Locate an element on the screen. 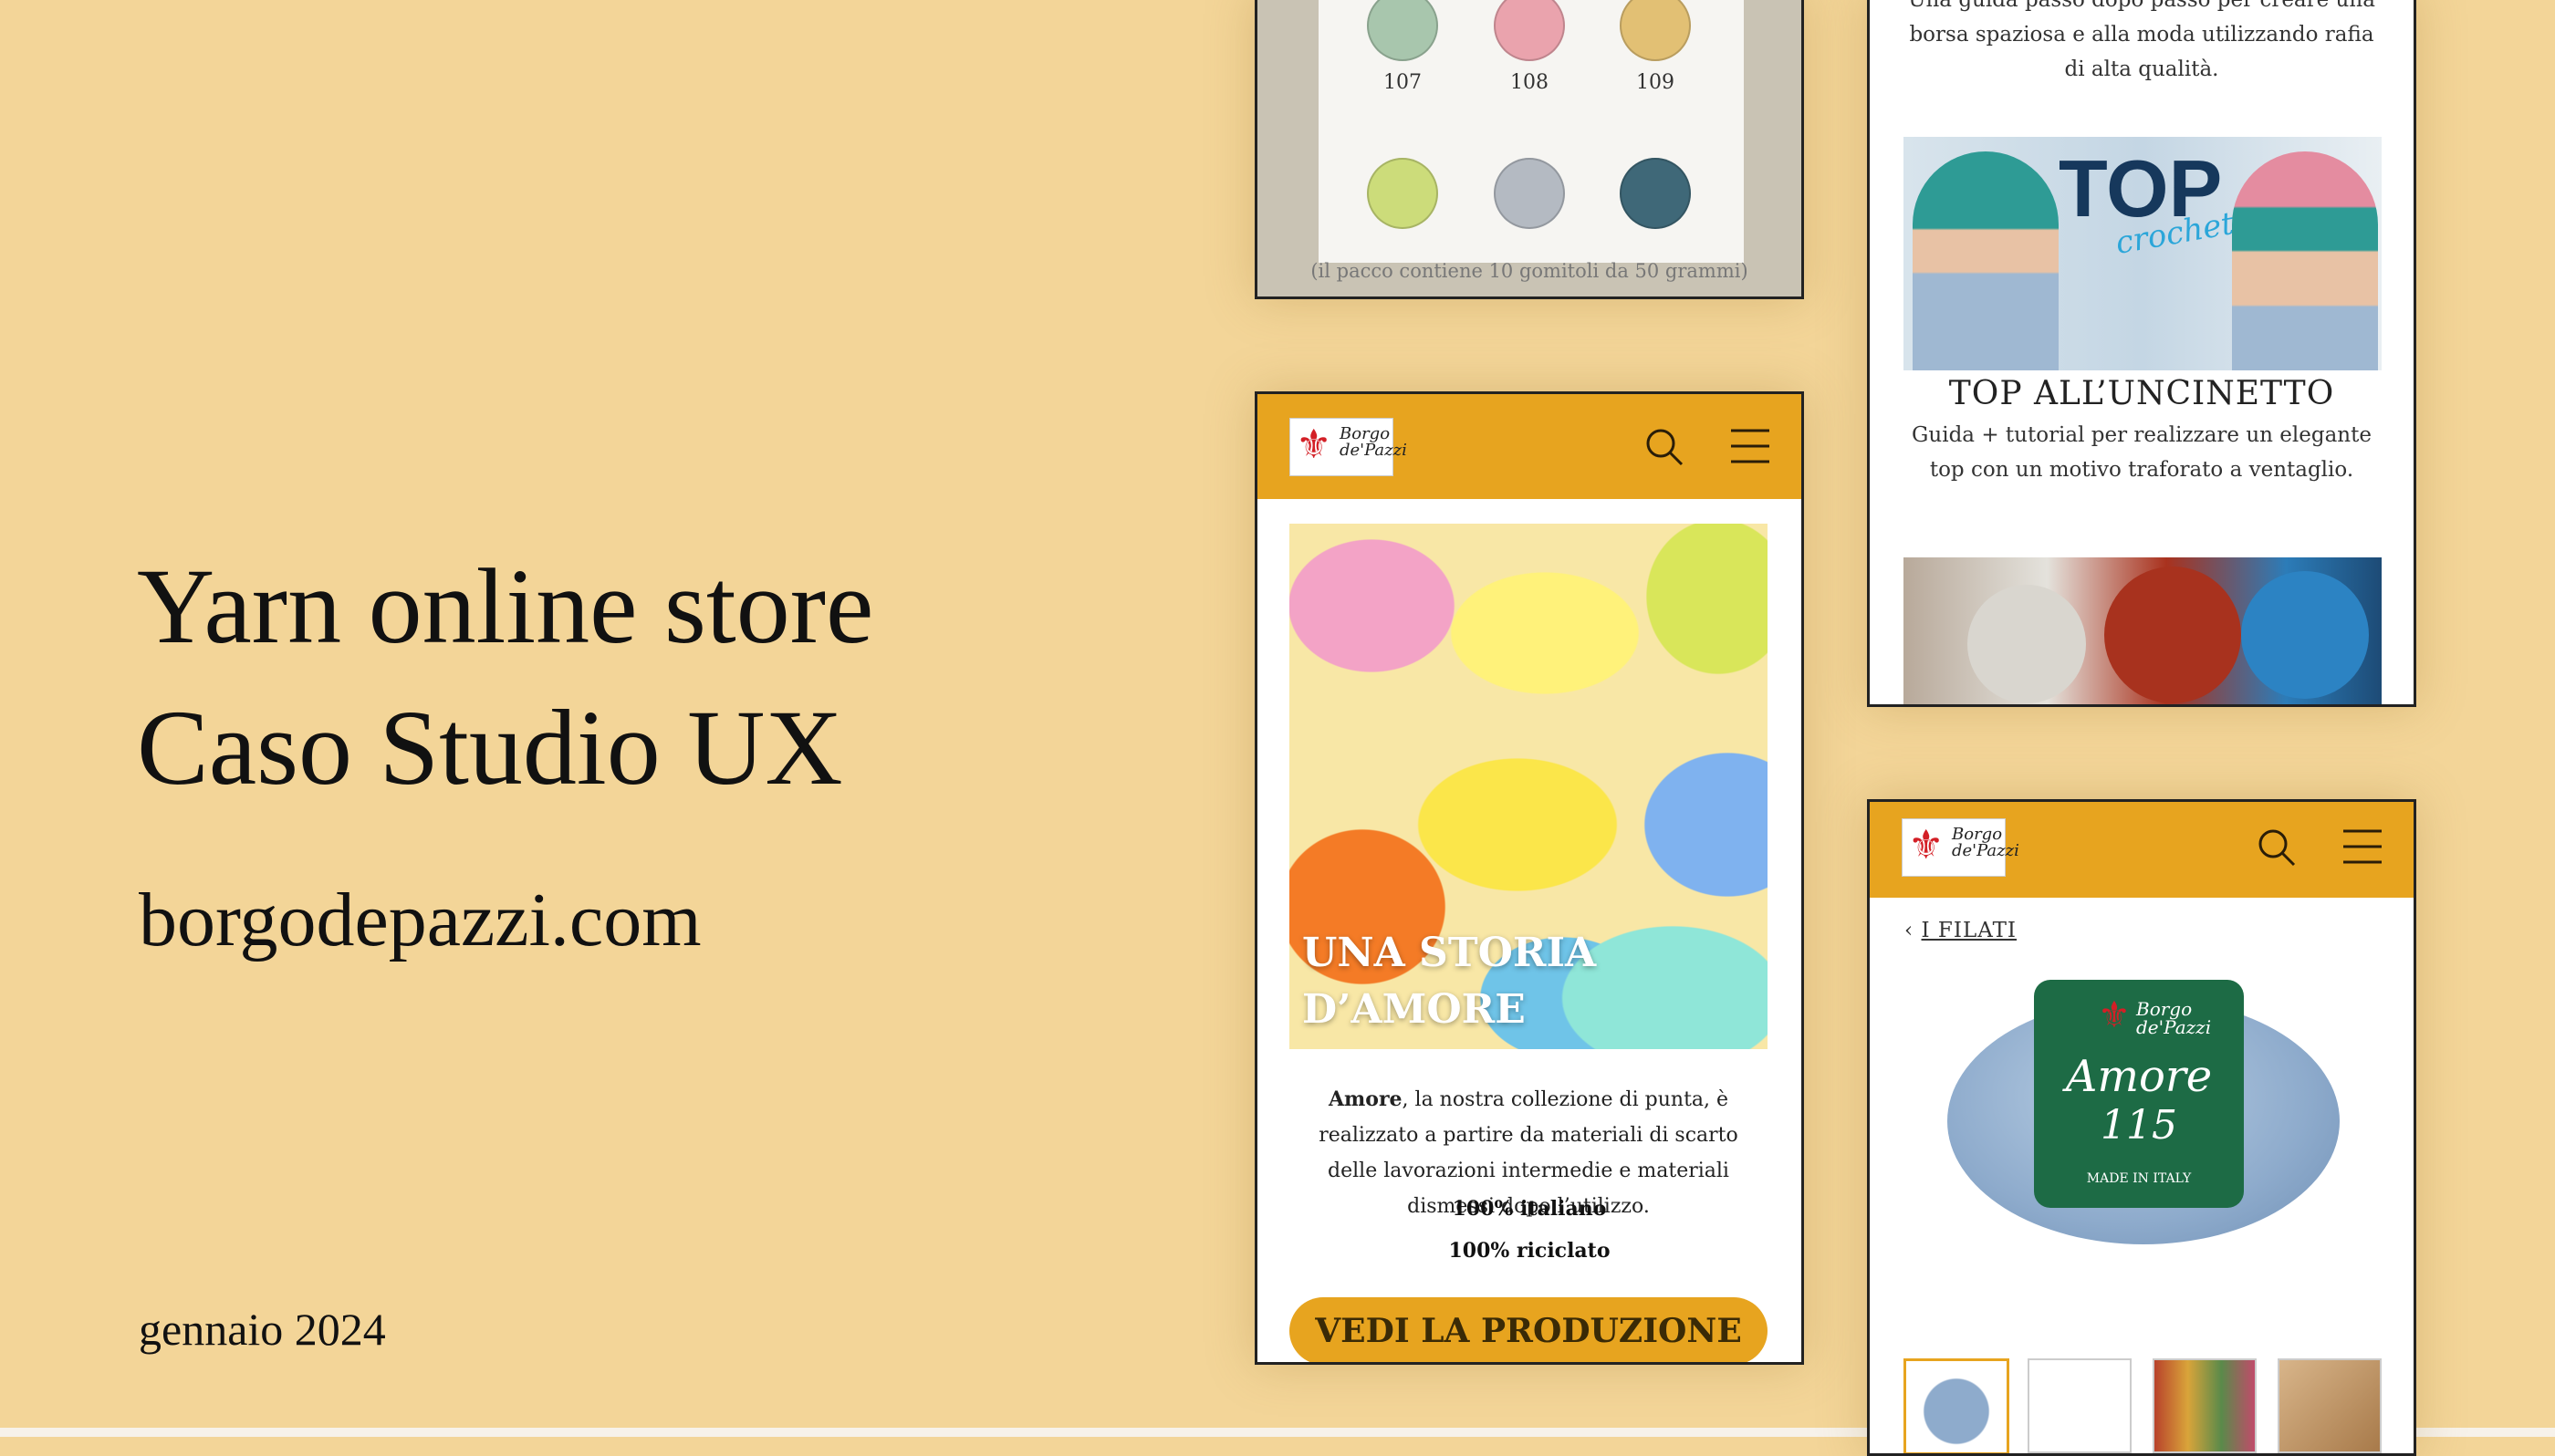 This screenshot has width=2555, height=1456. hero-title-line2: D’AMORE is located at coordinates (1414, 1010).